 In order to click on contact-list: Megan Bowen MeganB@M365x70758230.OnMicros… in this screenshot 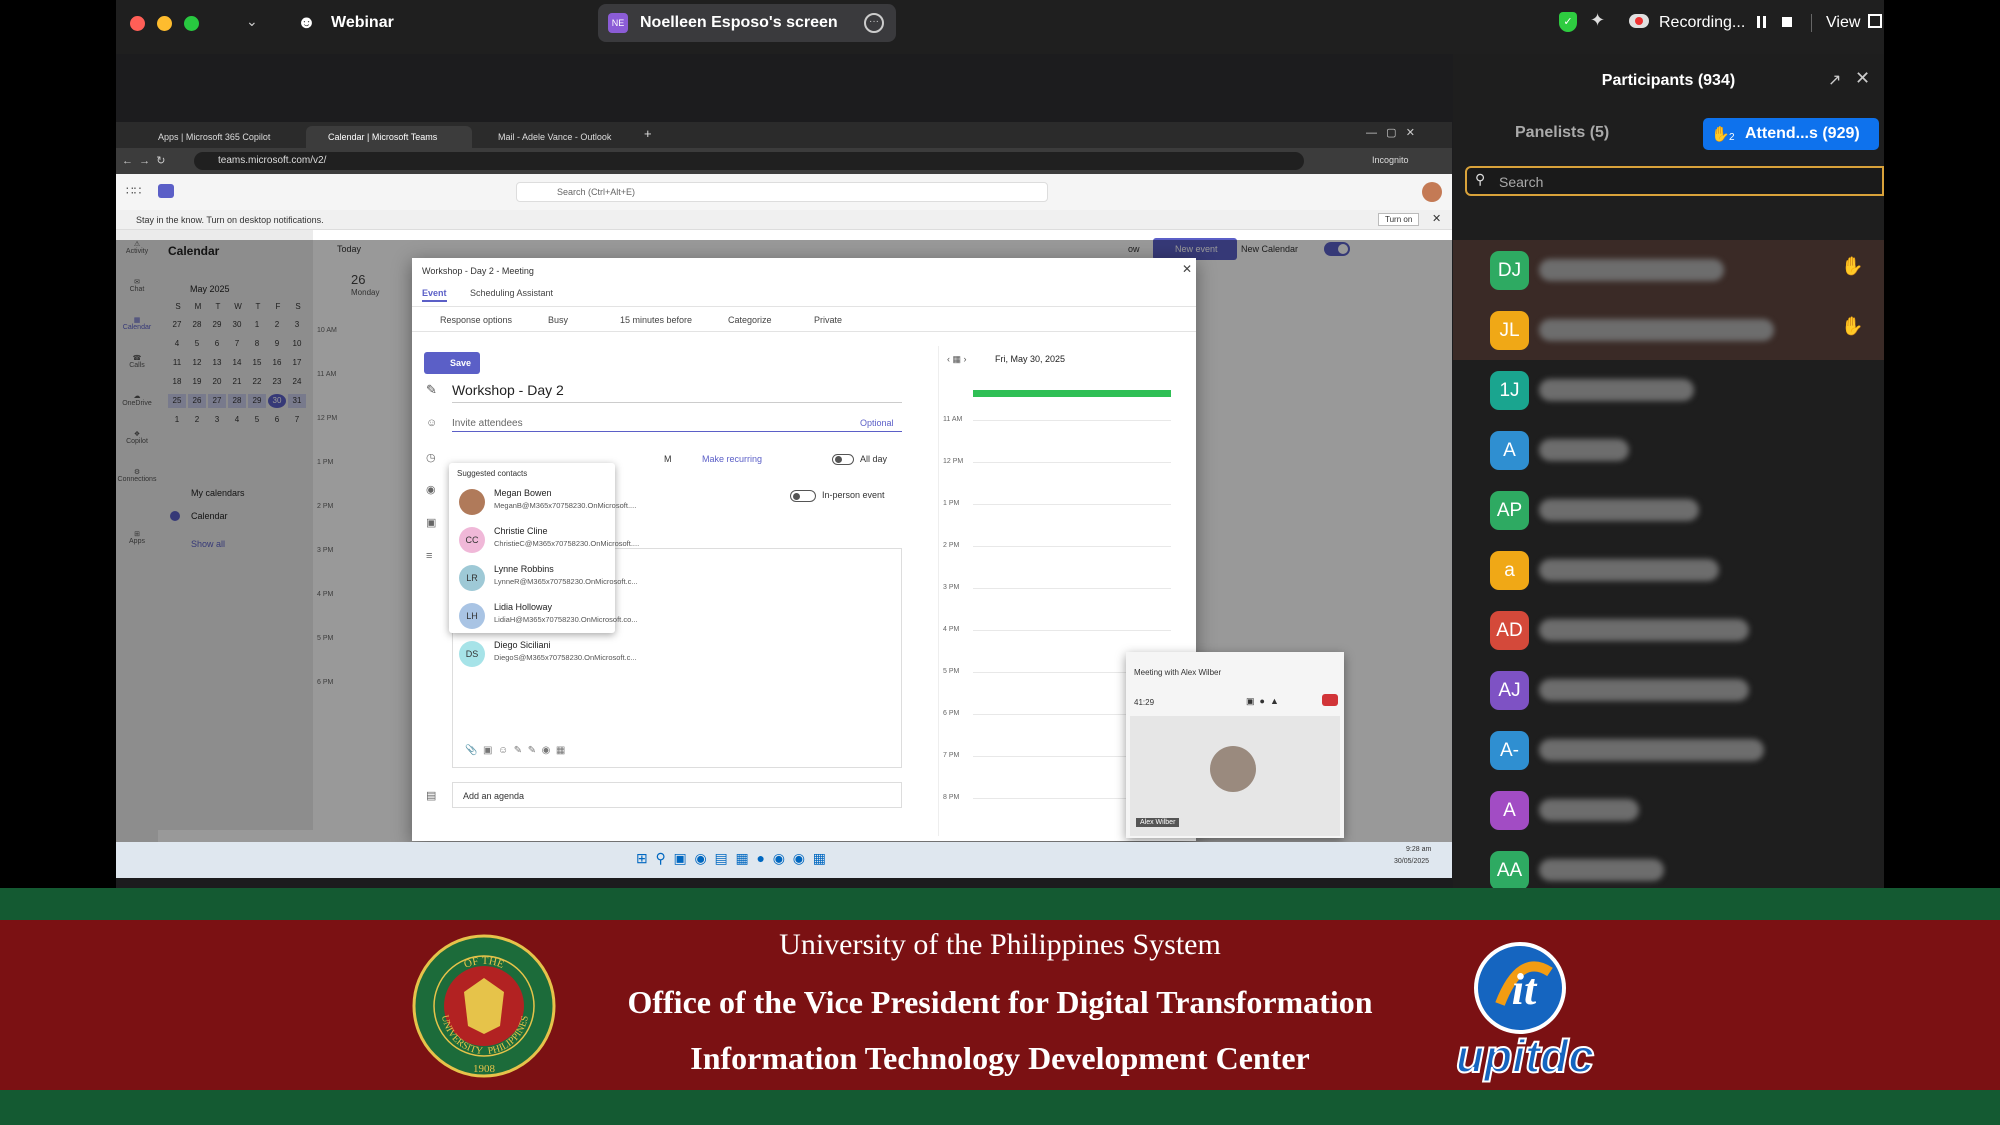, I will do `click(544, 565)`.